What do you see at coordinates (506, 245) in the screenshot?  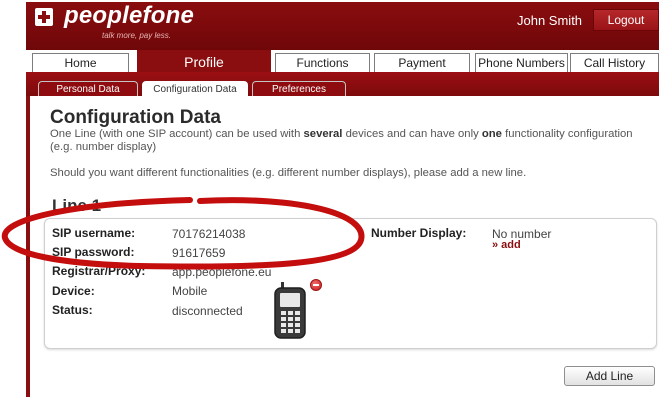 I see `add-number-link: » add` at bounding box center [506, 245].